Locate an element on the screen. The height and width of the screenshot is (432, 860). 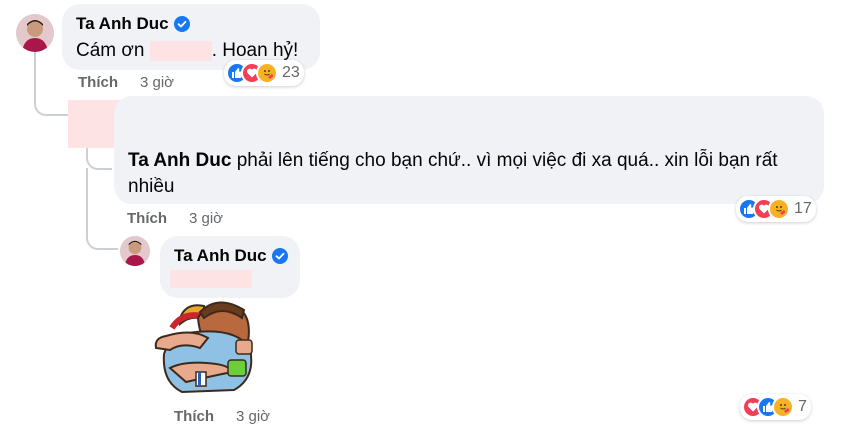
reaction-summary: 7 is located at coordinates (775, 407).